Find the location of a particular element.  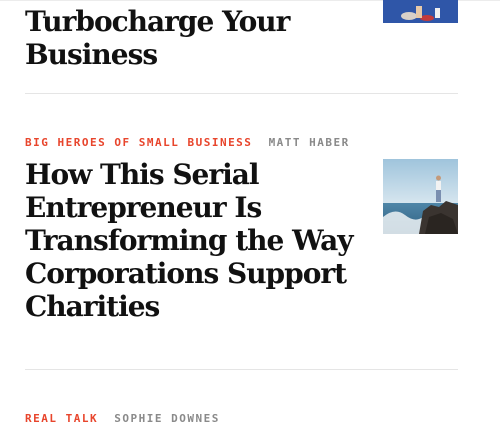

author-link: SOPHIE DOWNES is located at coordinates (167, 418).